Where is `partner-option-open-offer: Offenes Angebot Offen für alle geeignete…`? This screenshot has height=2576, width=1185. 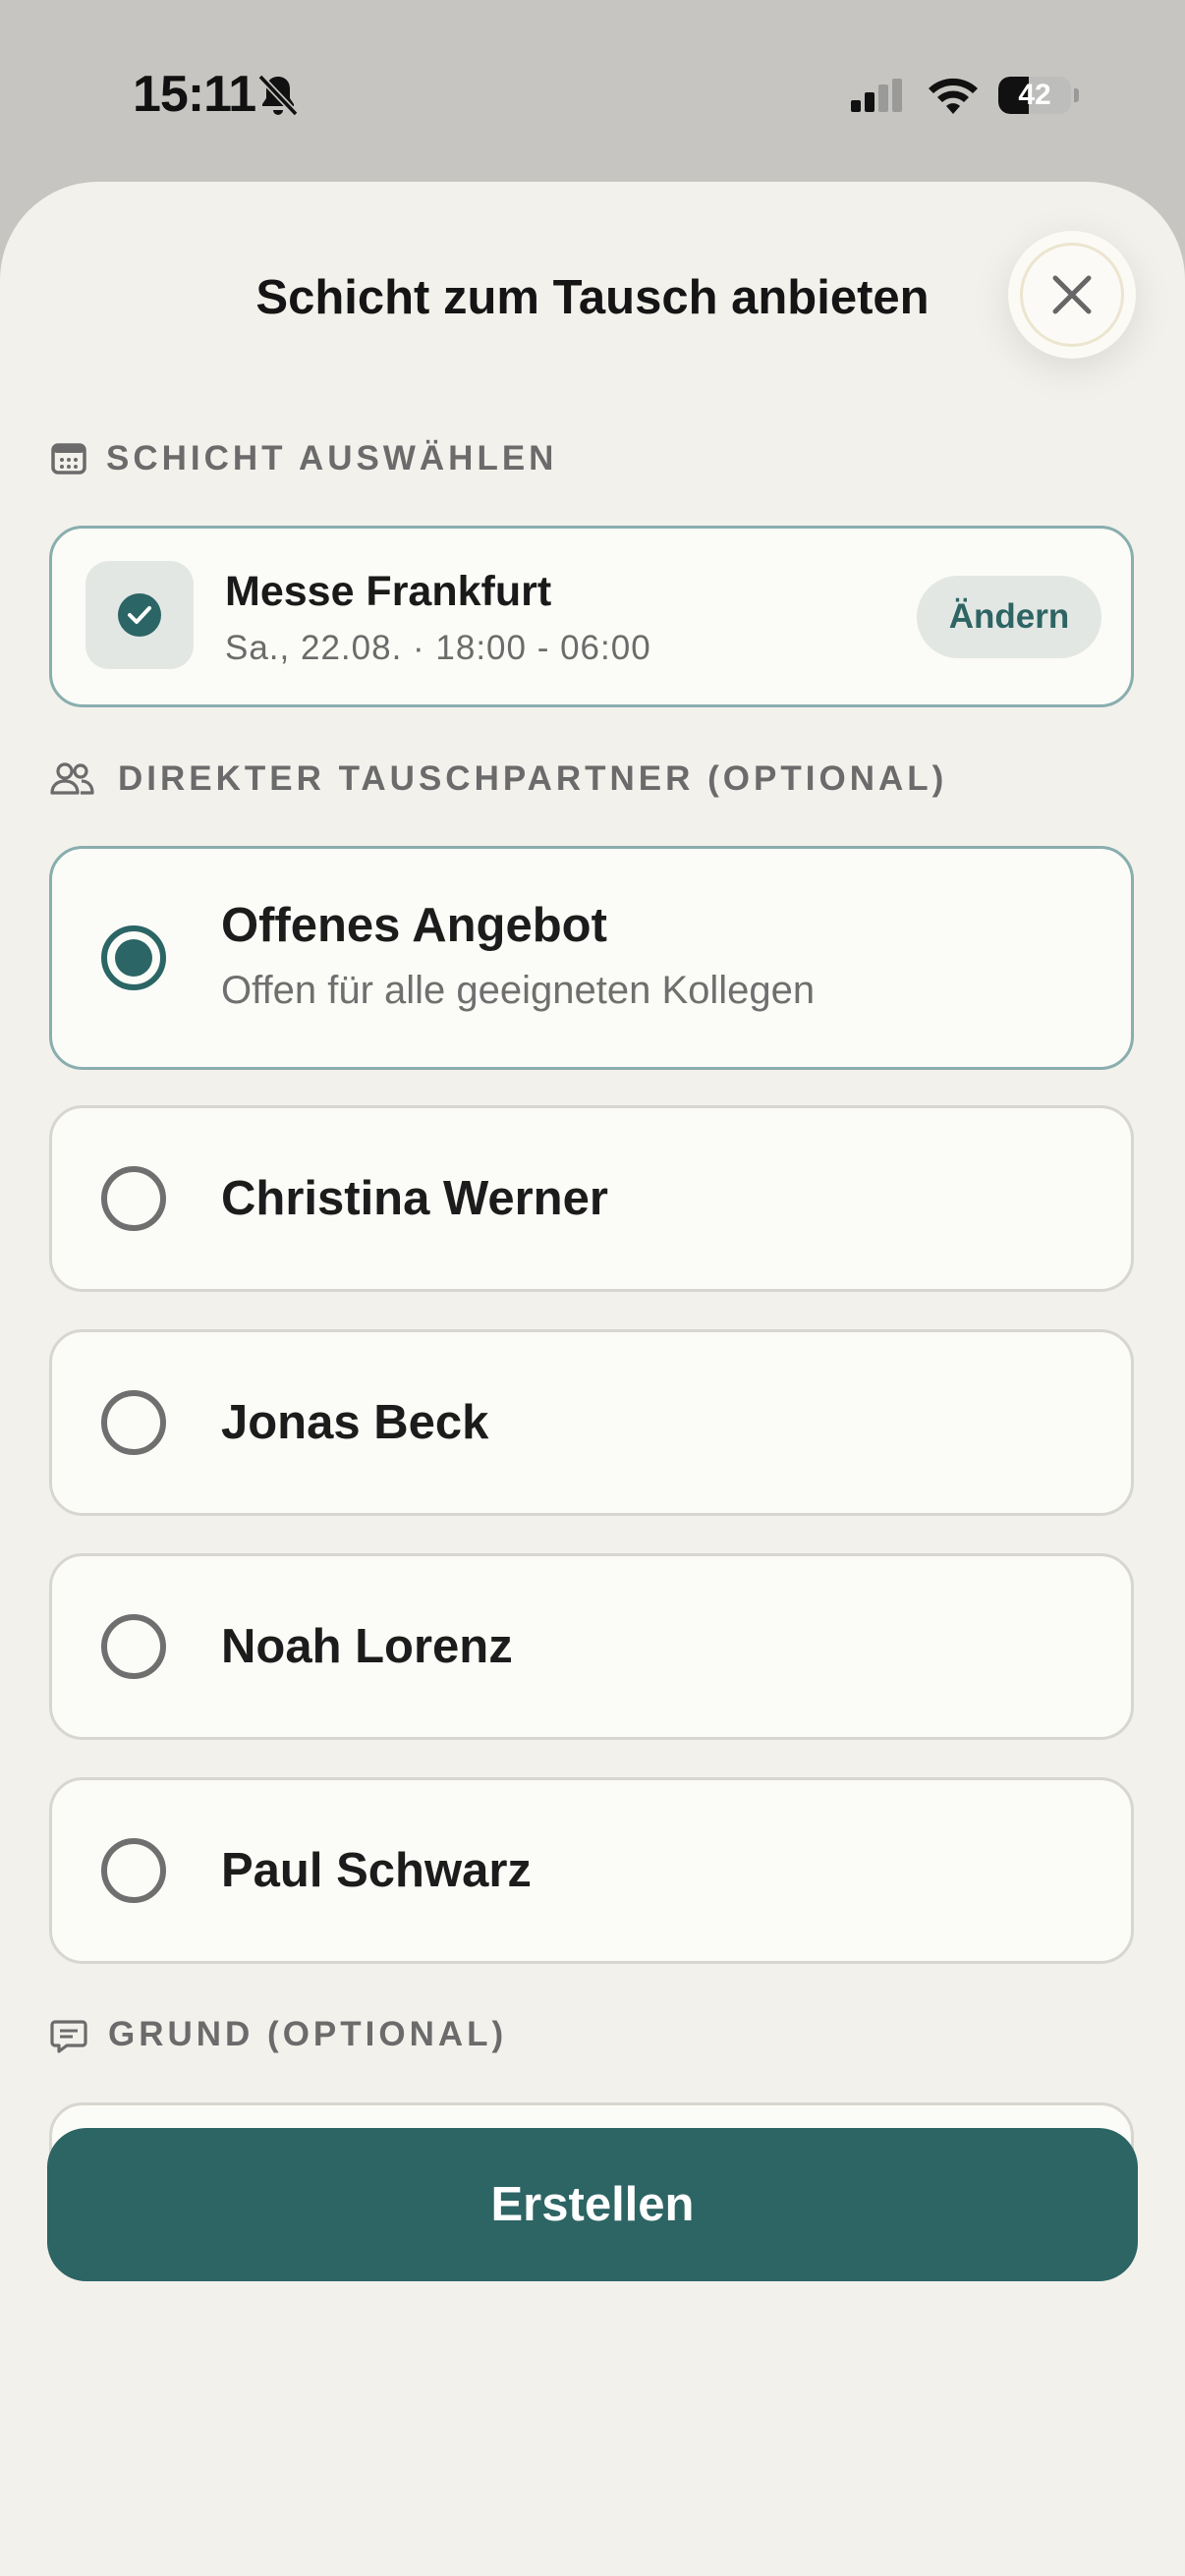
partner-option-open-offer: Offenes Angebot Offen für alle geeignete… is located at coordinates (592, 958).